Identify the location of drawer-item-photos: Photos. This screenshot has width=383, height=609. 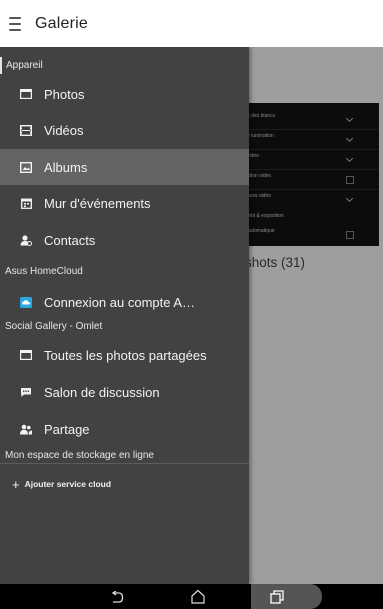
(124, 94).